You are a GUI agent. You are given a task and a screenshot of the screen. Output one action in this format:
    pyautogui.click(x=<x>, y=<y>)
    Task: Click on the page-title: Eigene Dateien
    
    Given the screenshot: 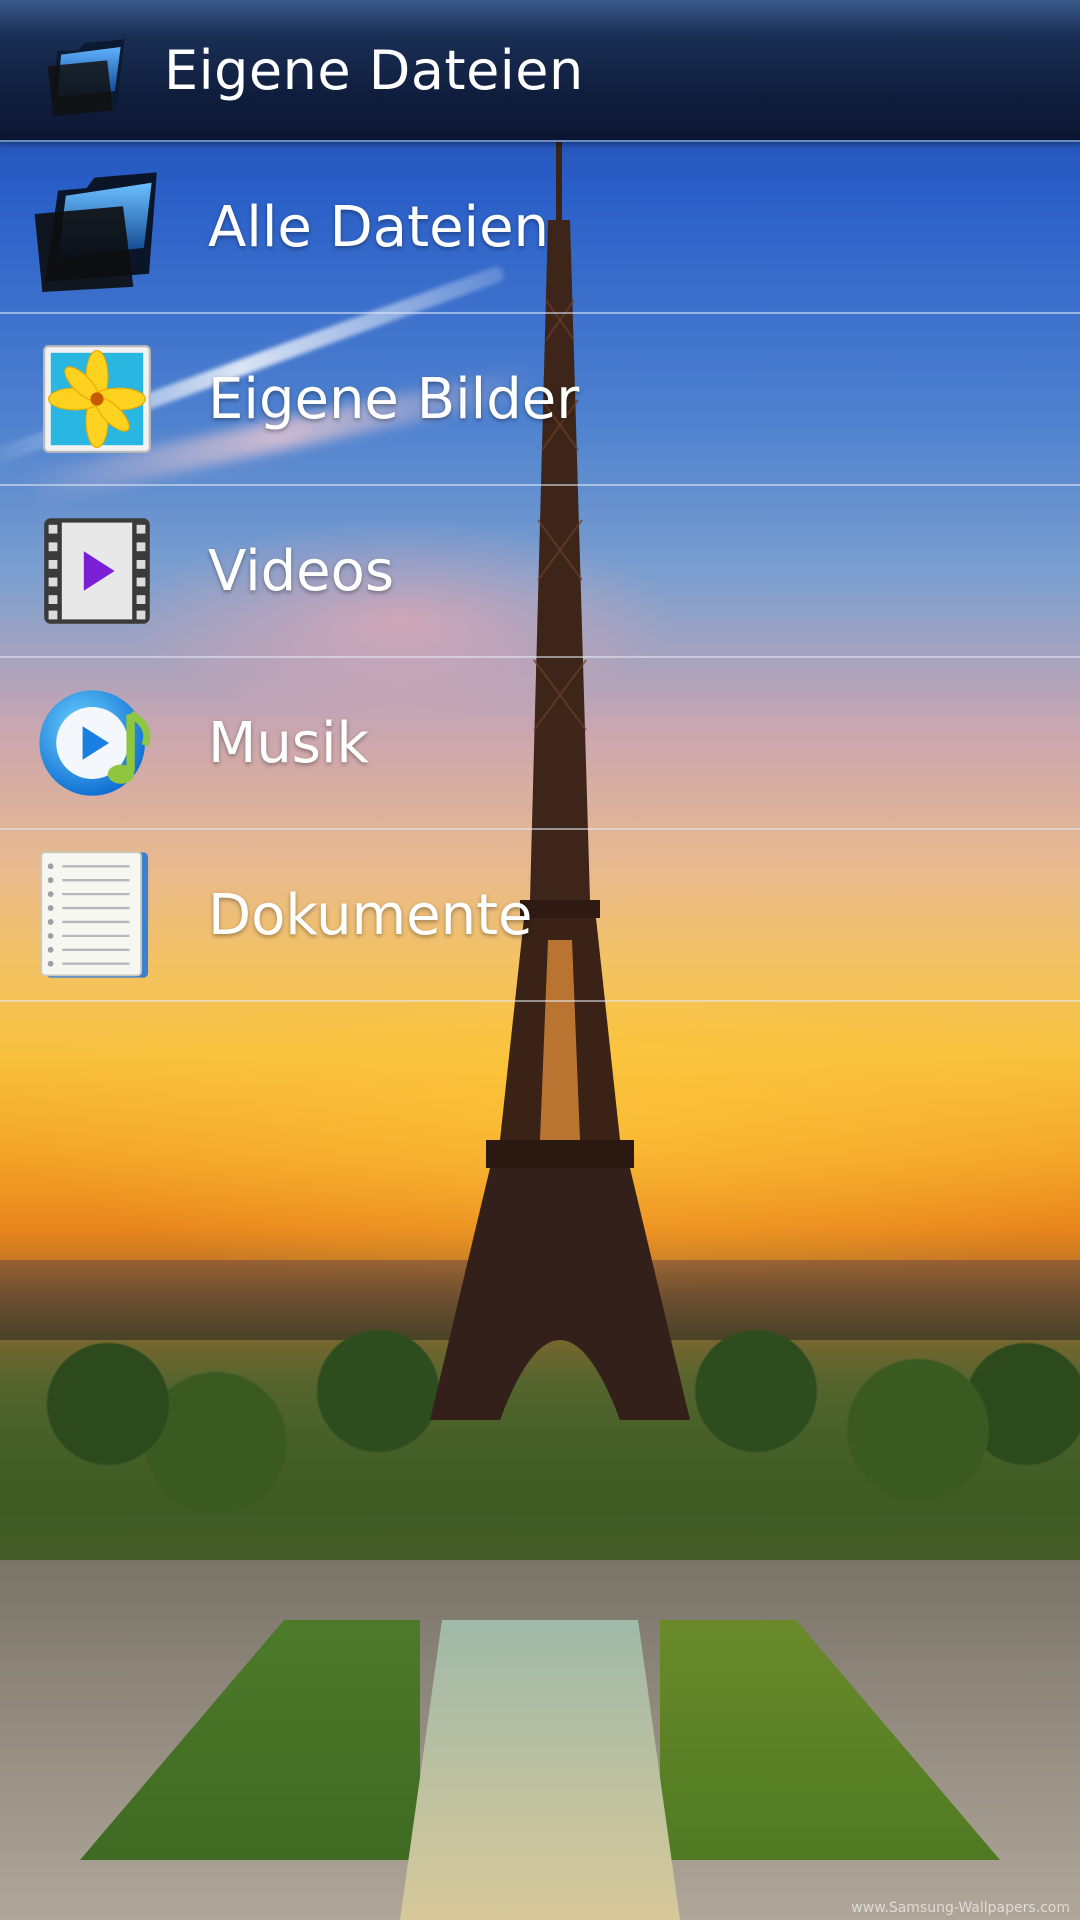 What is the action you would take?
    pyautogui.click(x=374, y=70)
    